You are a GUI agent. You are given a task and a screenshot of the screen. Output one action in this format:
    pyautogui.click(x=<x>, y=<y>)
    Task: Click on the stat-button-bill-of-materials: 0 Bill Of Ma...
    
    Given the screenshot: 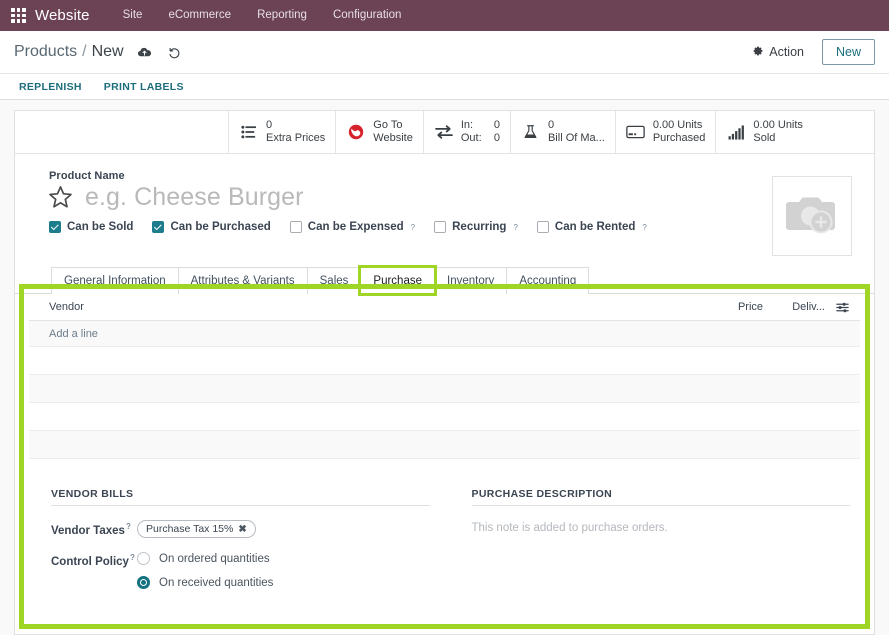 What is the action you would take?
    pyautogui.click(x=563, y=132)
    